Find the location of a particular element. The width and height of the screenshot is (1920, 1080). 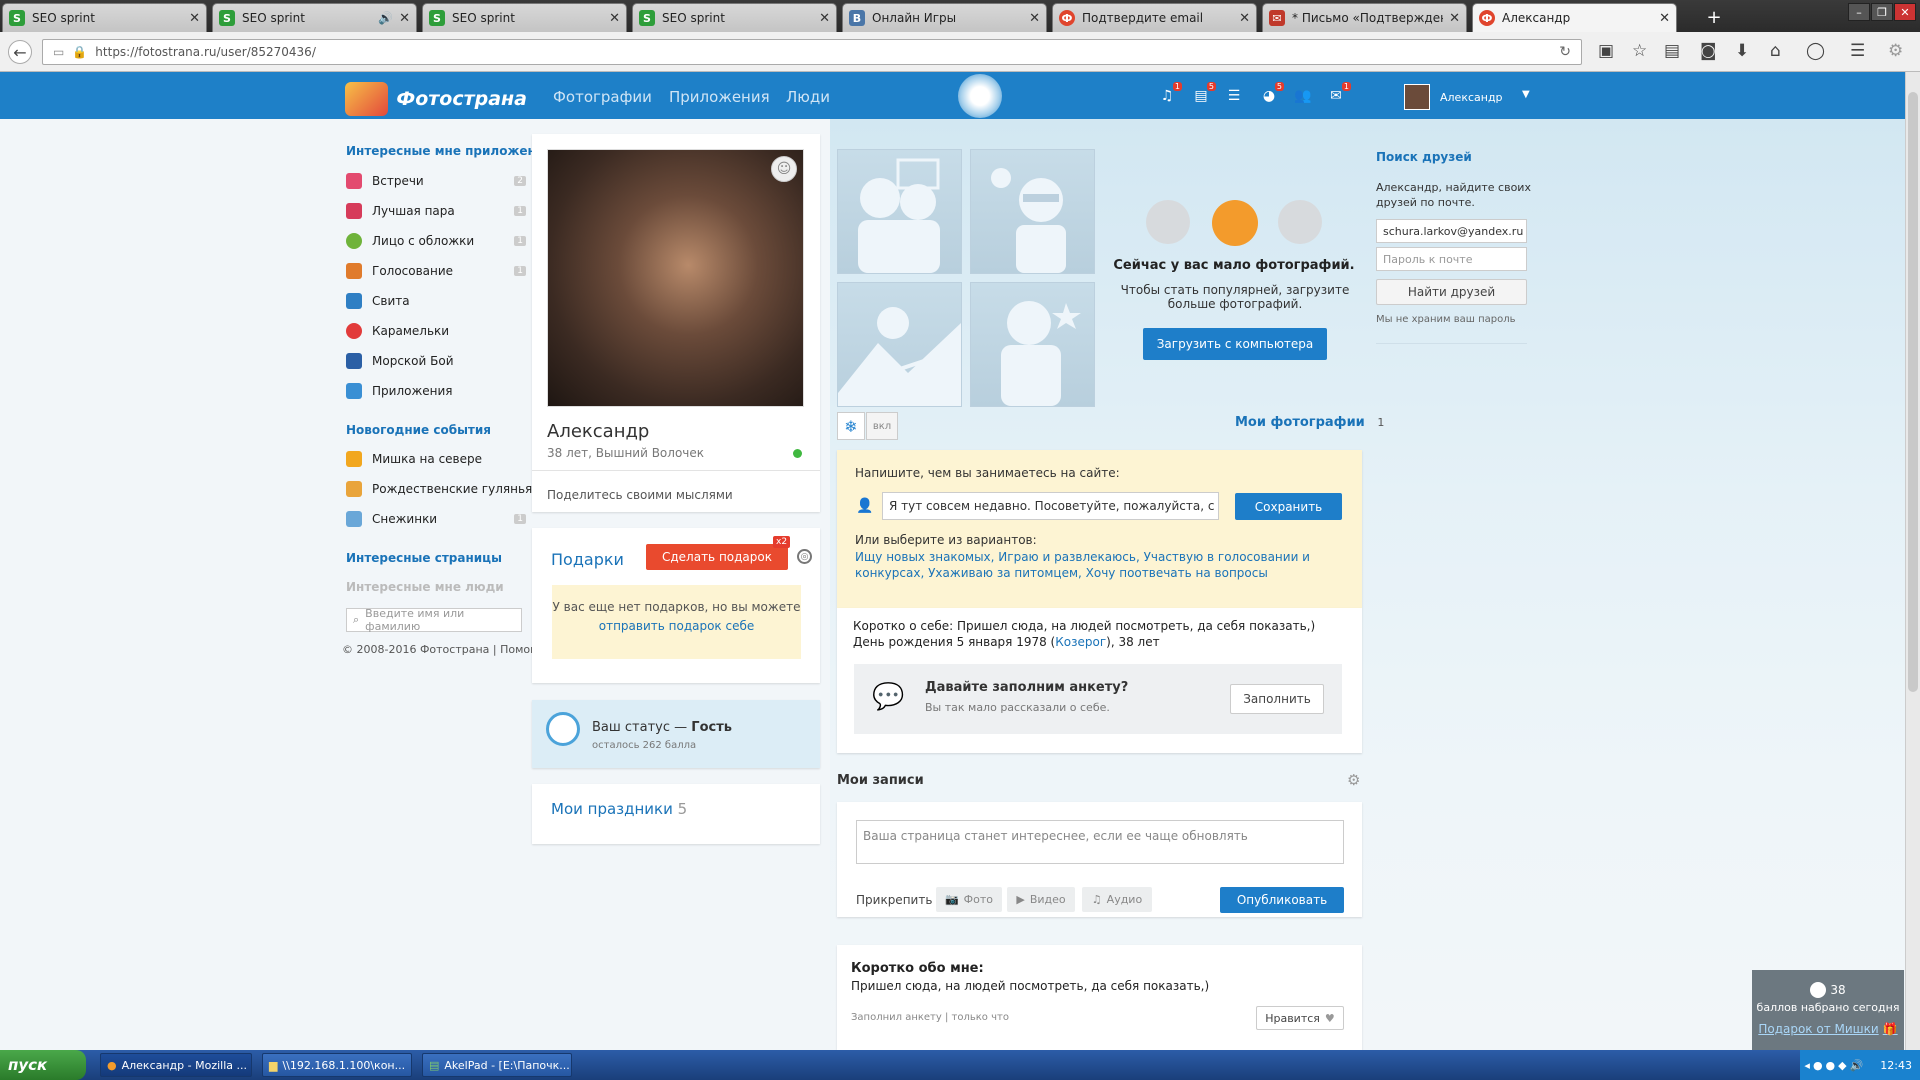

mail-password-field: Пароль к почте is located at coordinates (1451, 259).